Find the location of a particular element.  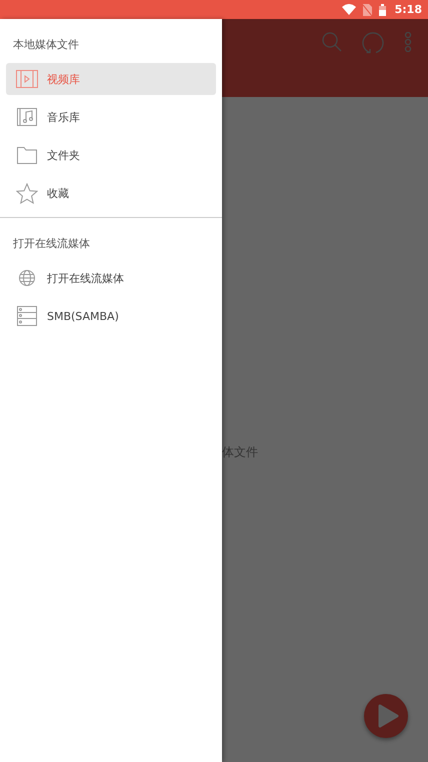

status-time: 5:18 is located at coordinates (408, 9).